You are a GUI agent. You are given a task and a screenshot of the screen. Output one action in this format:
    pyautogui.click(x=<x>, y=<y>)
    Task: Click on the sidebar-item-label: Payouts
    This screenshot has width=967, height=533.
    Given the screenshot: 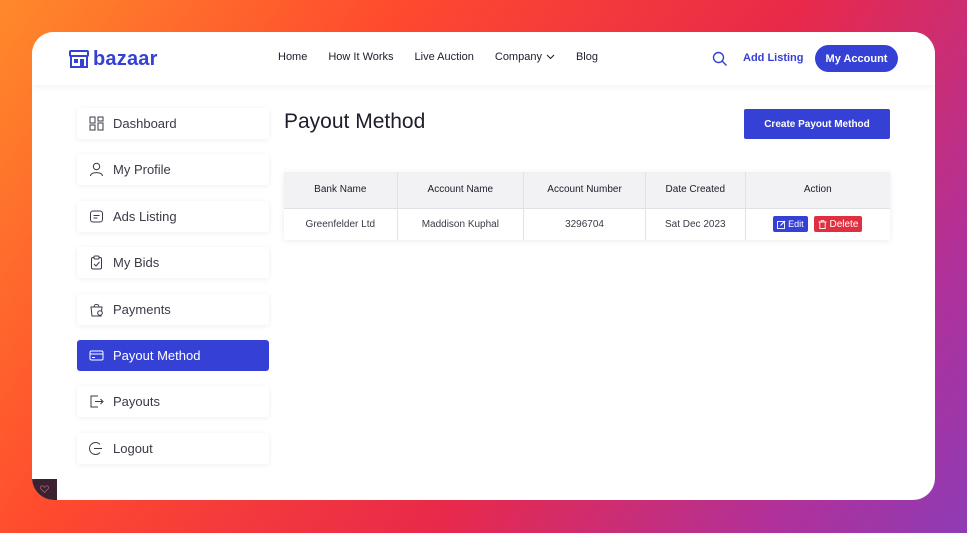 What is the action you would take?
    pyautogui.click(x=136, y=402)
    